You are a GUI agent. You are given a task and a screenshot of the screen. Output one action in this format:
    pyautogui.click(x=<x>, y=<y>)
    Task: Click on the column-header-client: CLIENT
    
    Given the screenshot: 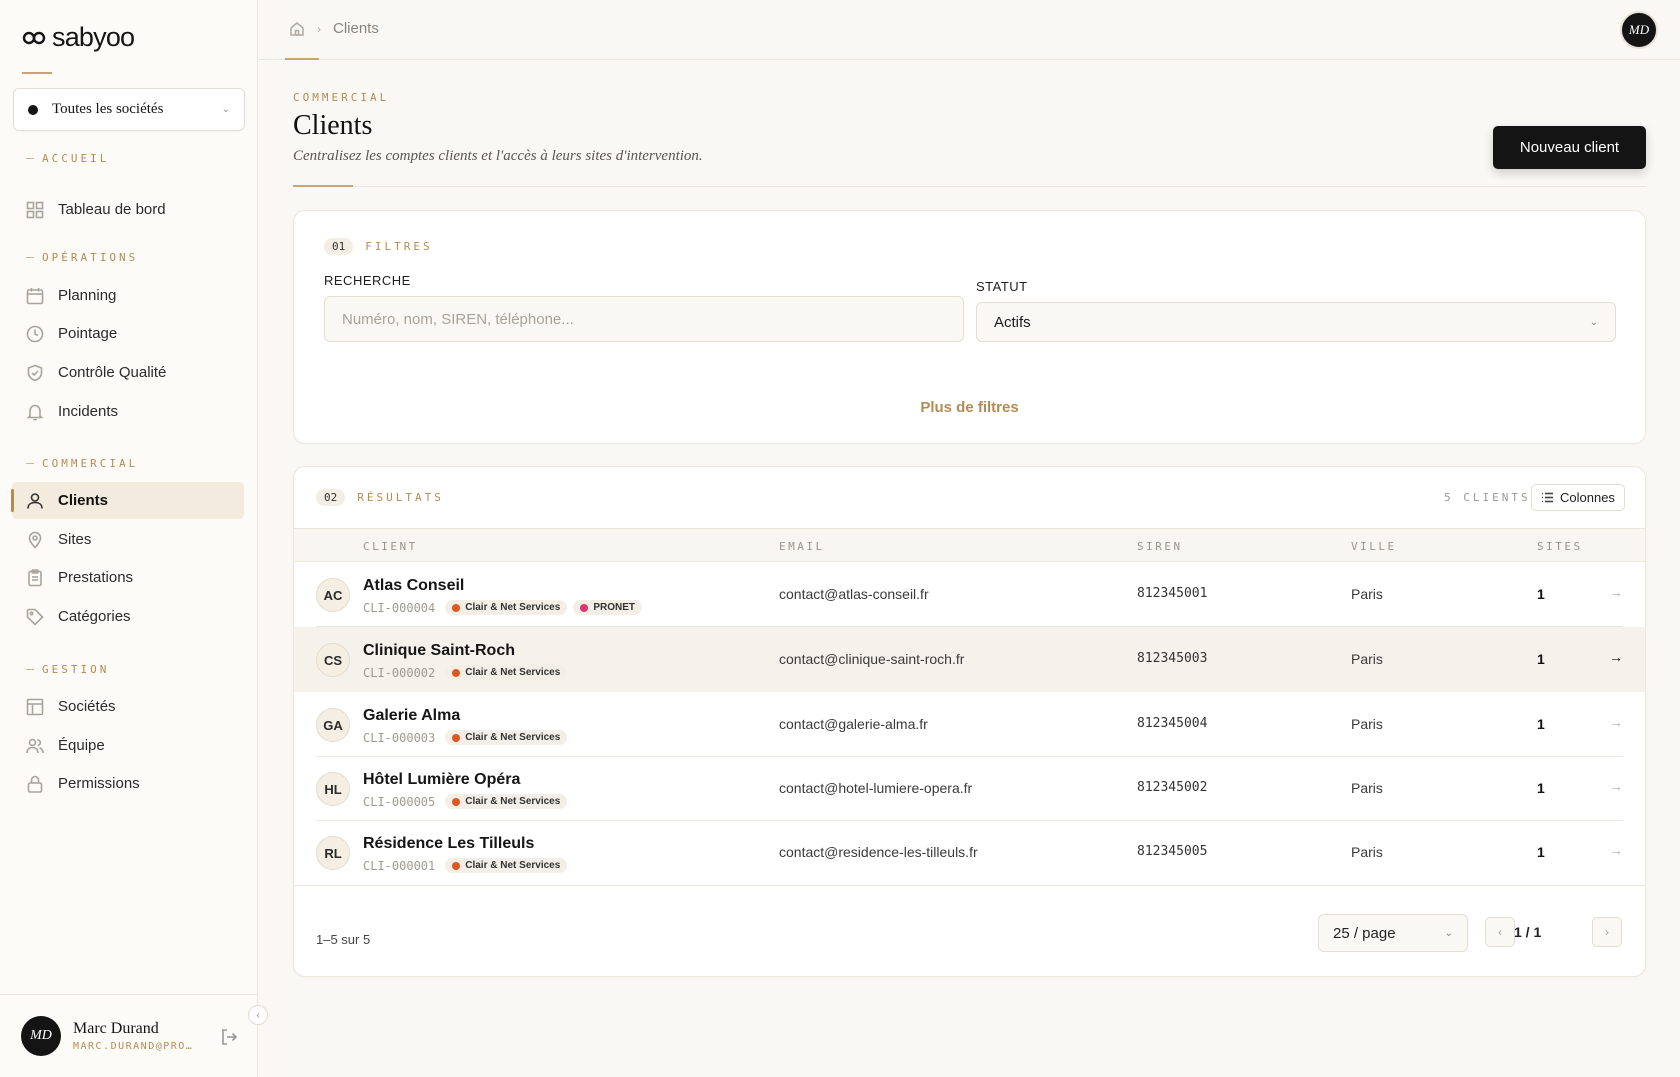 What is the action you would take?
    pyautogui.click(x=390, y=546)
    